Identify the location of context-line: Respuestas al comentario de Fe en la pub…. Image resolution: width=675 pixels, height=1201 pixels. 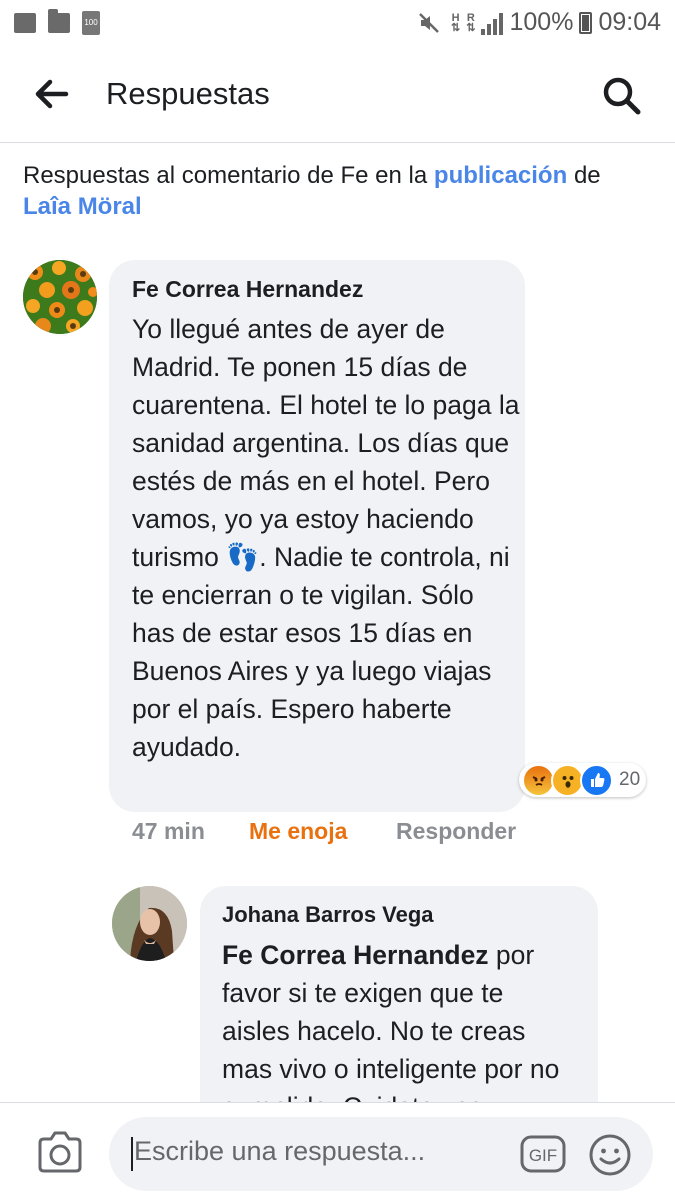
(338, 191).